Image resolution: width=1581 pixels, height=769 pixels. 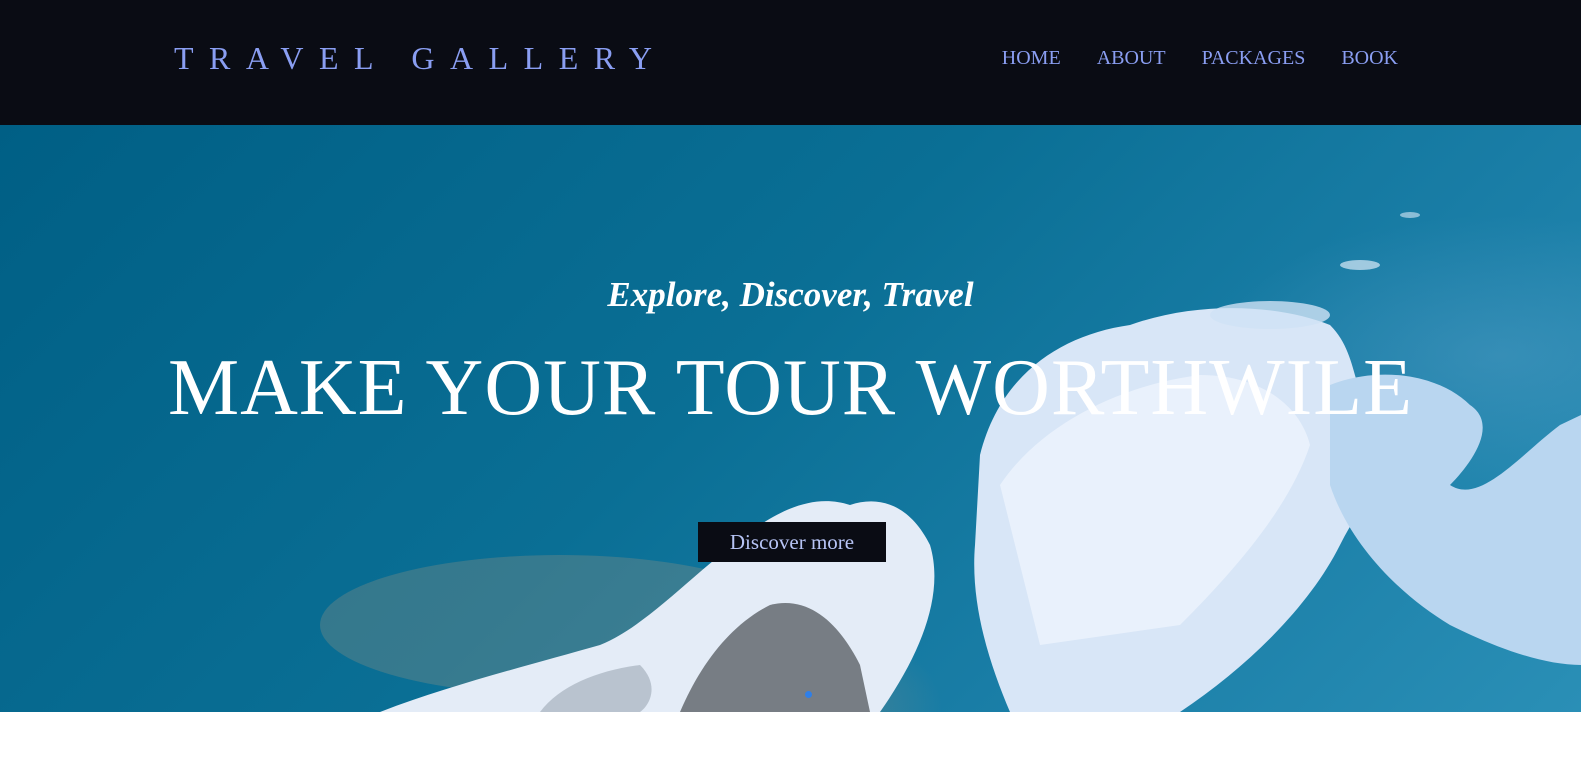 I want to click on hero-tagline: Explore, Discover, Travel, so click(x=790, y=294).